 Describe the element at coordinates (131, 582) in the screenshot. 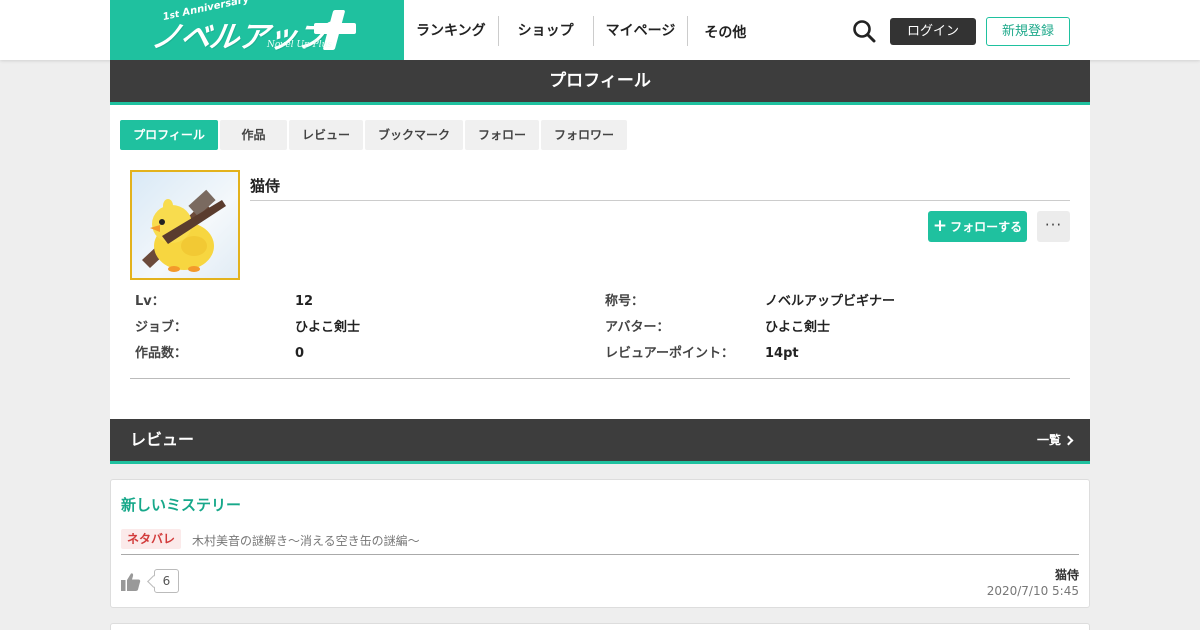

I see `thumbs-up-icon` at that location.